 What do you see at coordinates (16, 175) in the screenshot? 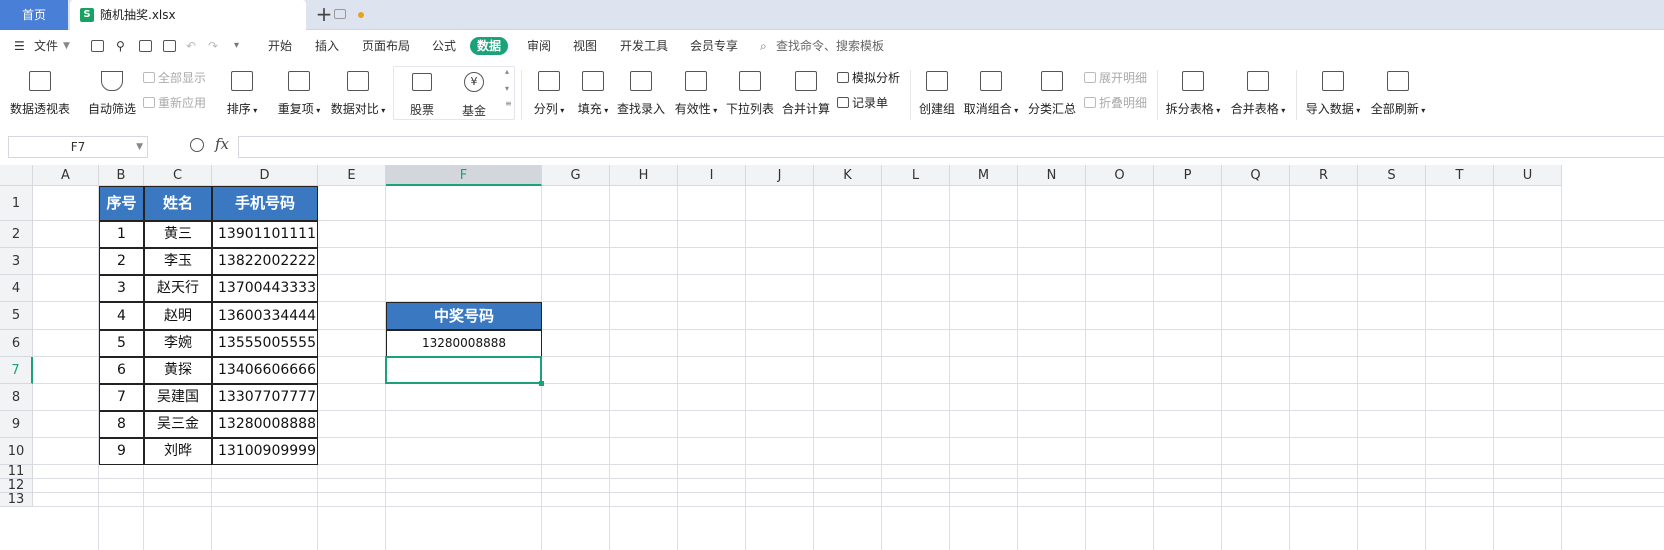
I see `select-all-corner` at bounding box center [16, 175].